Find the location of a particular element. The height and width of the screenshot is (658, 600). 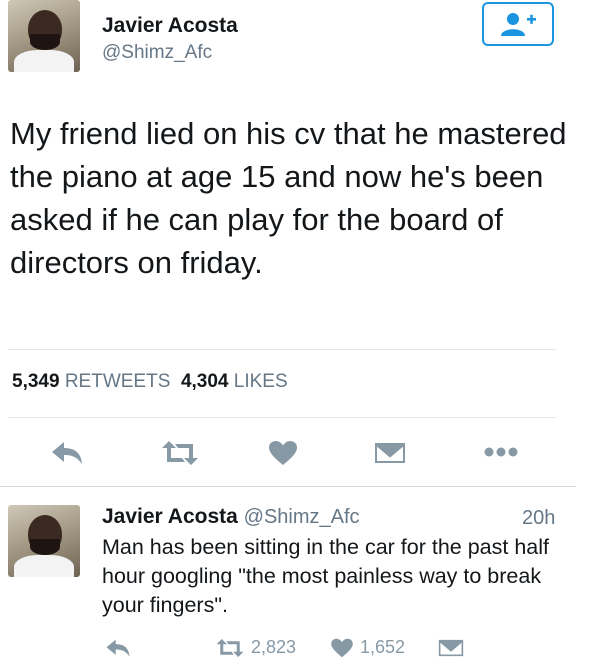

reply-retweet-count: 2,823 is located at coordinates (274, 647).